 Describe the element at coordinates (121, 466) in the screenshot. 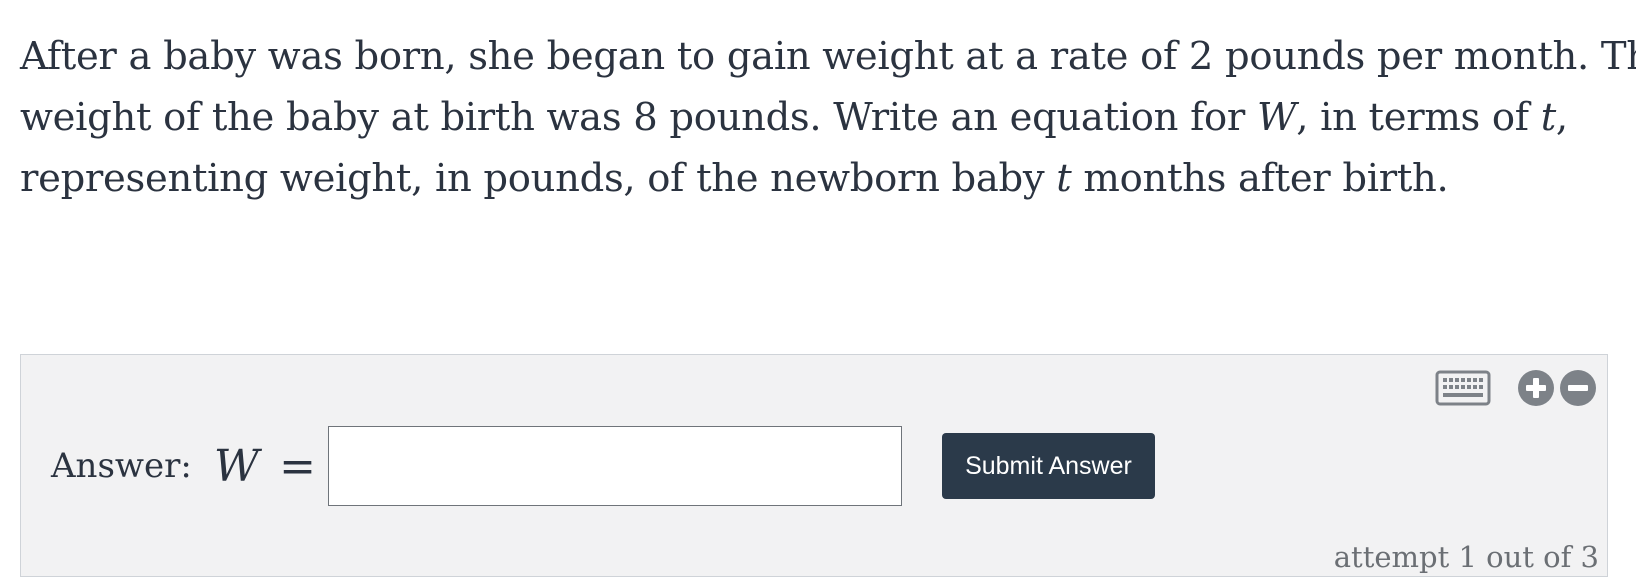

I see `answer-label: Answer:` at that location.